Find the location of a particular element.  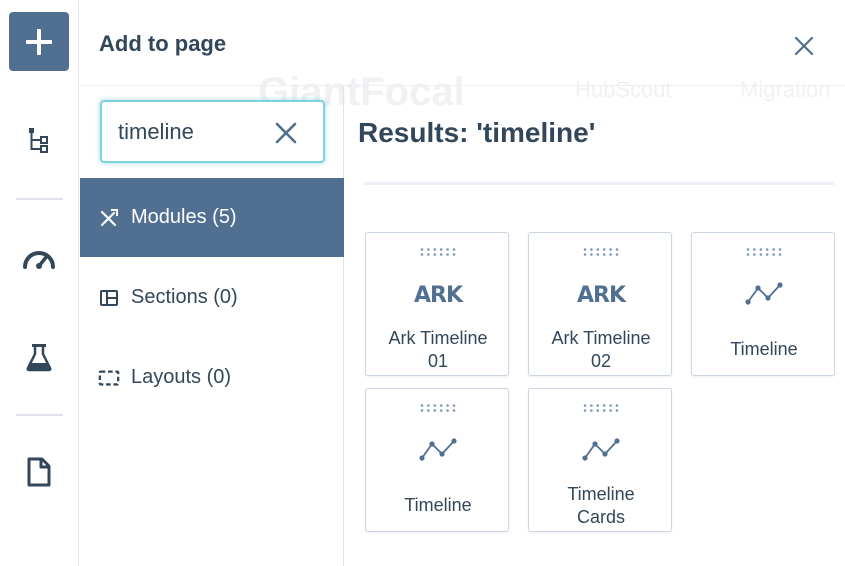

add-button is located at coordinates (39, 41).